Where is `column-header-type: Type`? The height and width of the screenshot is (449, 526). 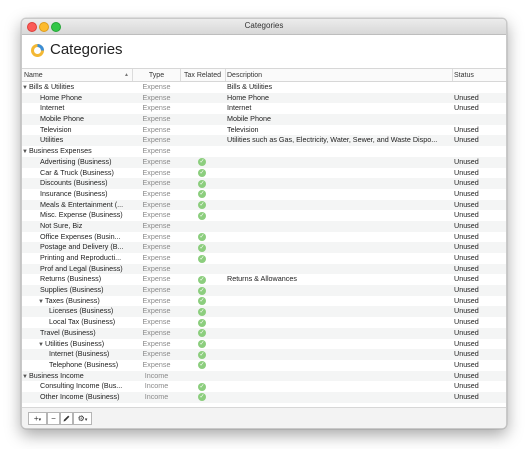 column-header-type: Type is located at coordinates (156, 75).